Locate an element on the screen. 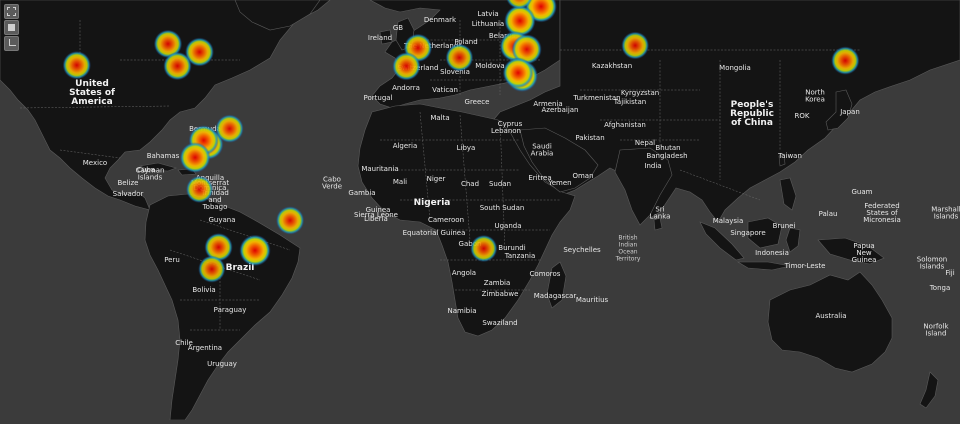  place-label: Kyrgyzstan is located at coordinates (640, 93).